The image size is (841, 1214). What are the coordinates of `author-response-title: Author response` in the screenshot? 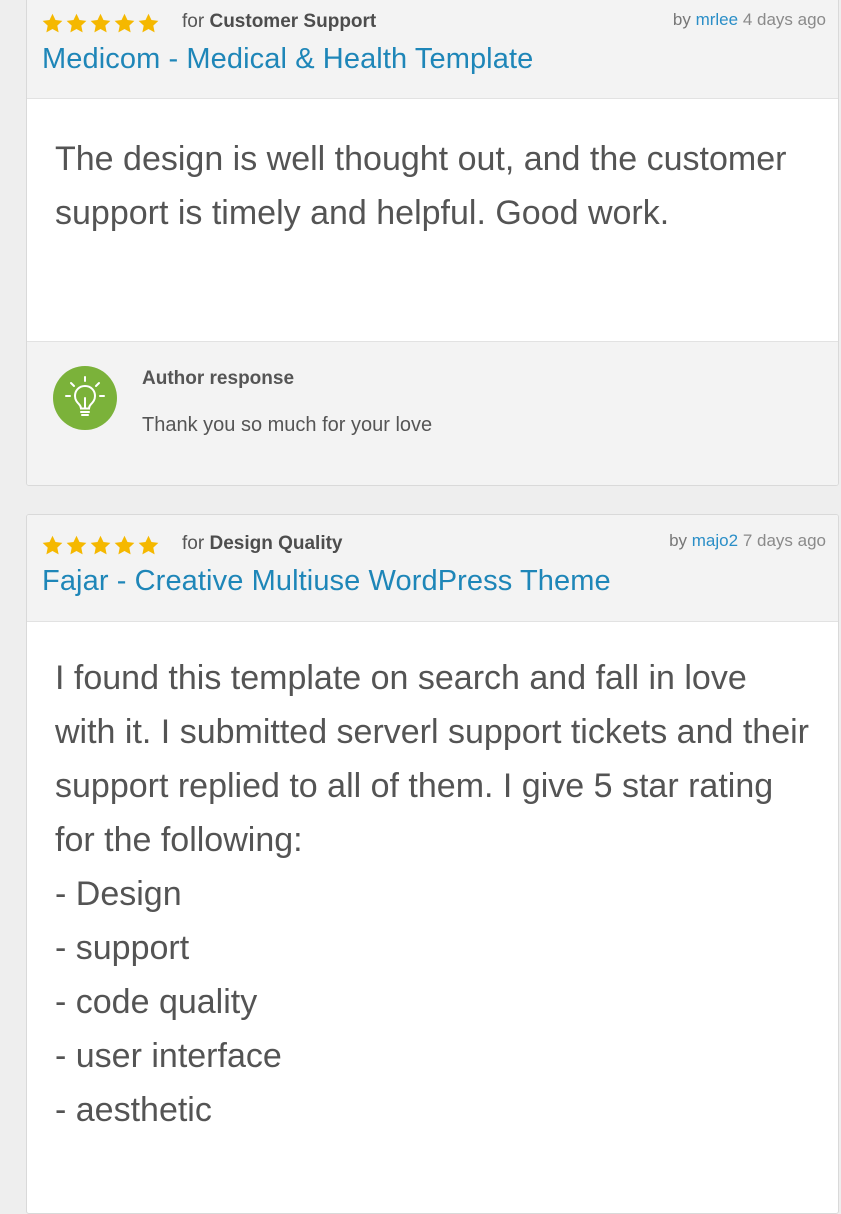 It's located at (218, 378).